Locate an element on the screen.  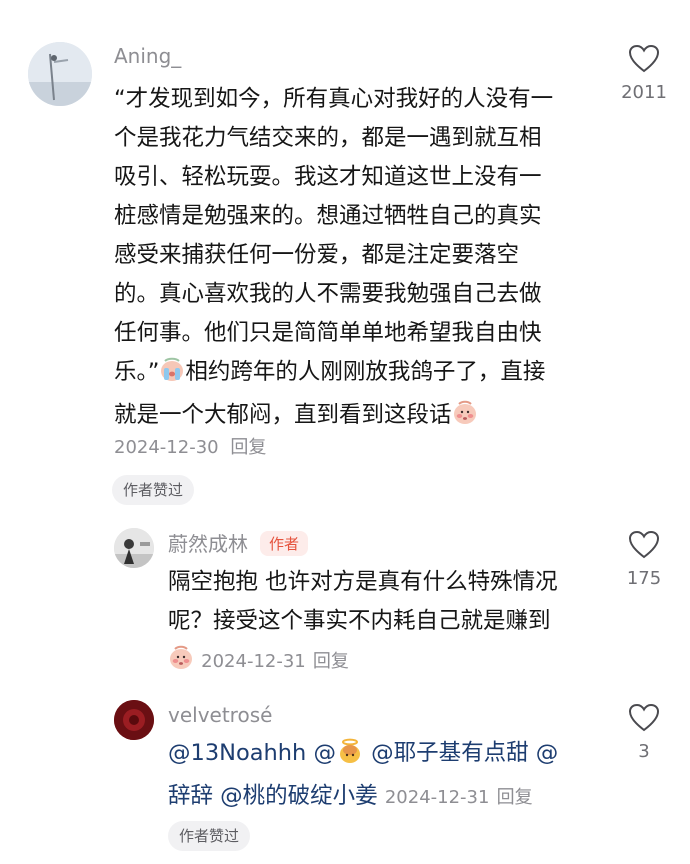
comment-line: 辞辞 @桃的破绽小姜 2024-12-31 回复 is located at coordinates (363, 797).